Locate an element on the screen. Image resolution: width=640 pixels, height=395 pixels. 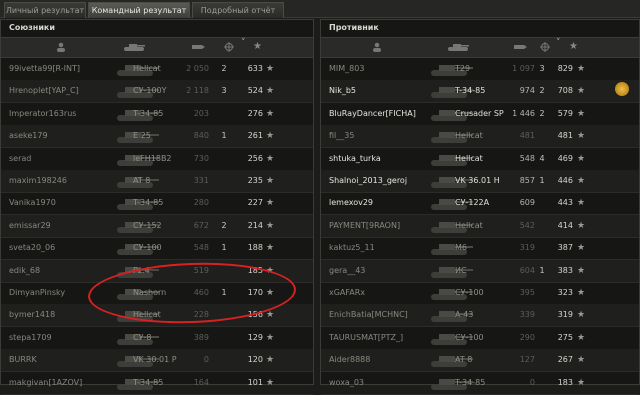
table-row: serad leFH18B2 730 256 ★ is located at coordinates (157, 159).